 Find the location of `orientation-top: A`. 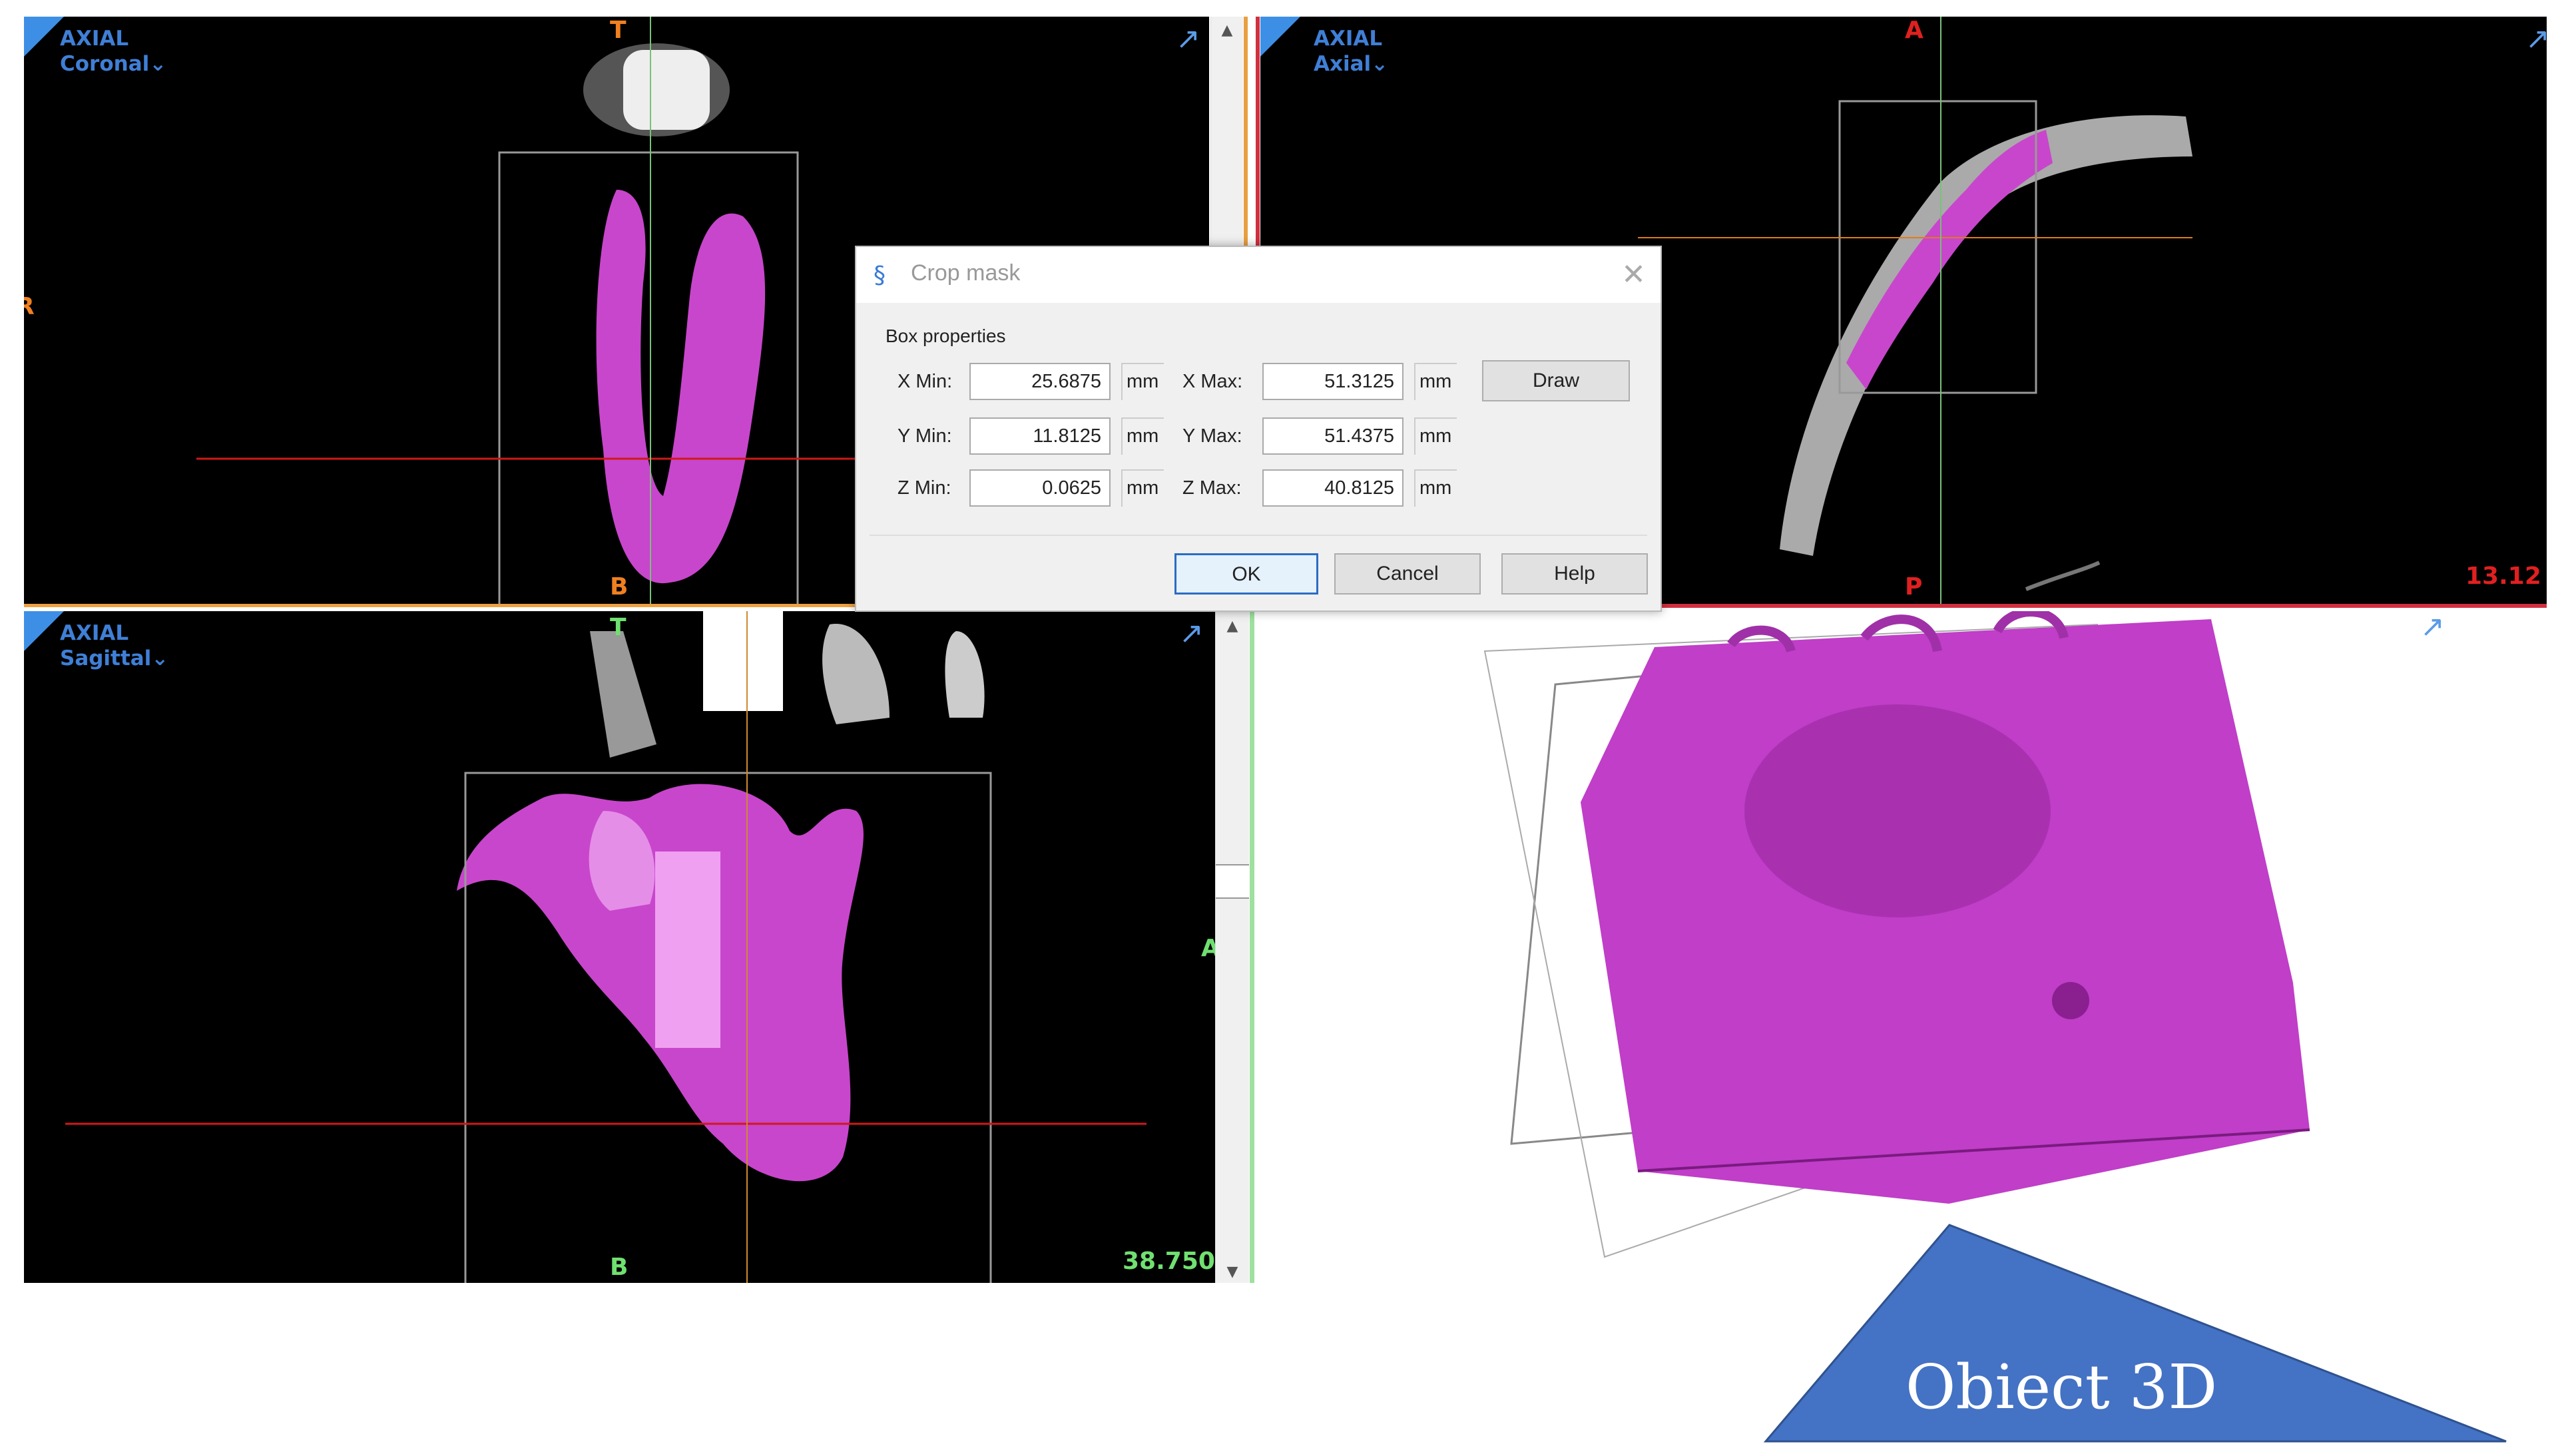

orientation-top: A is located at coordinates (1914, 31).